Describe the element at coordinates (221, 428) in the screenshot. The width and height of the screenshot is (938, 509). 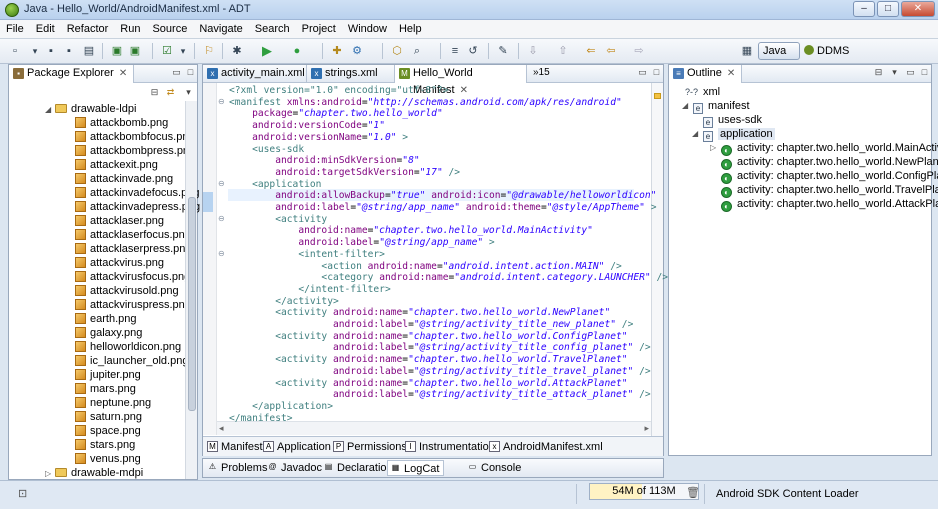
I see `scroll-left-icon: ◂` at that location.